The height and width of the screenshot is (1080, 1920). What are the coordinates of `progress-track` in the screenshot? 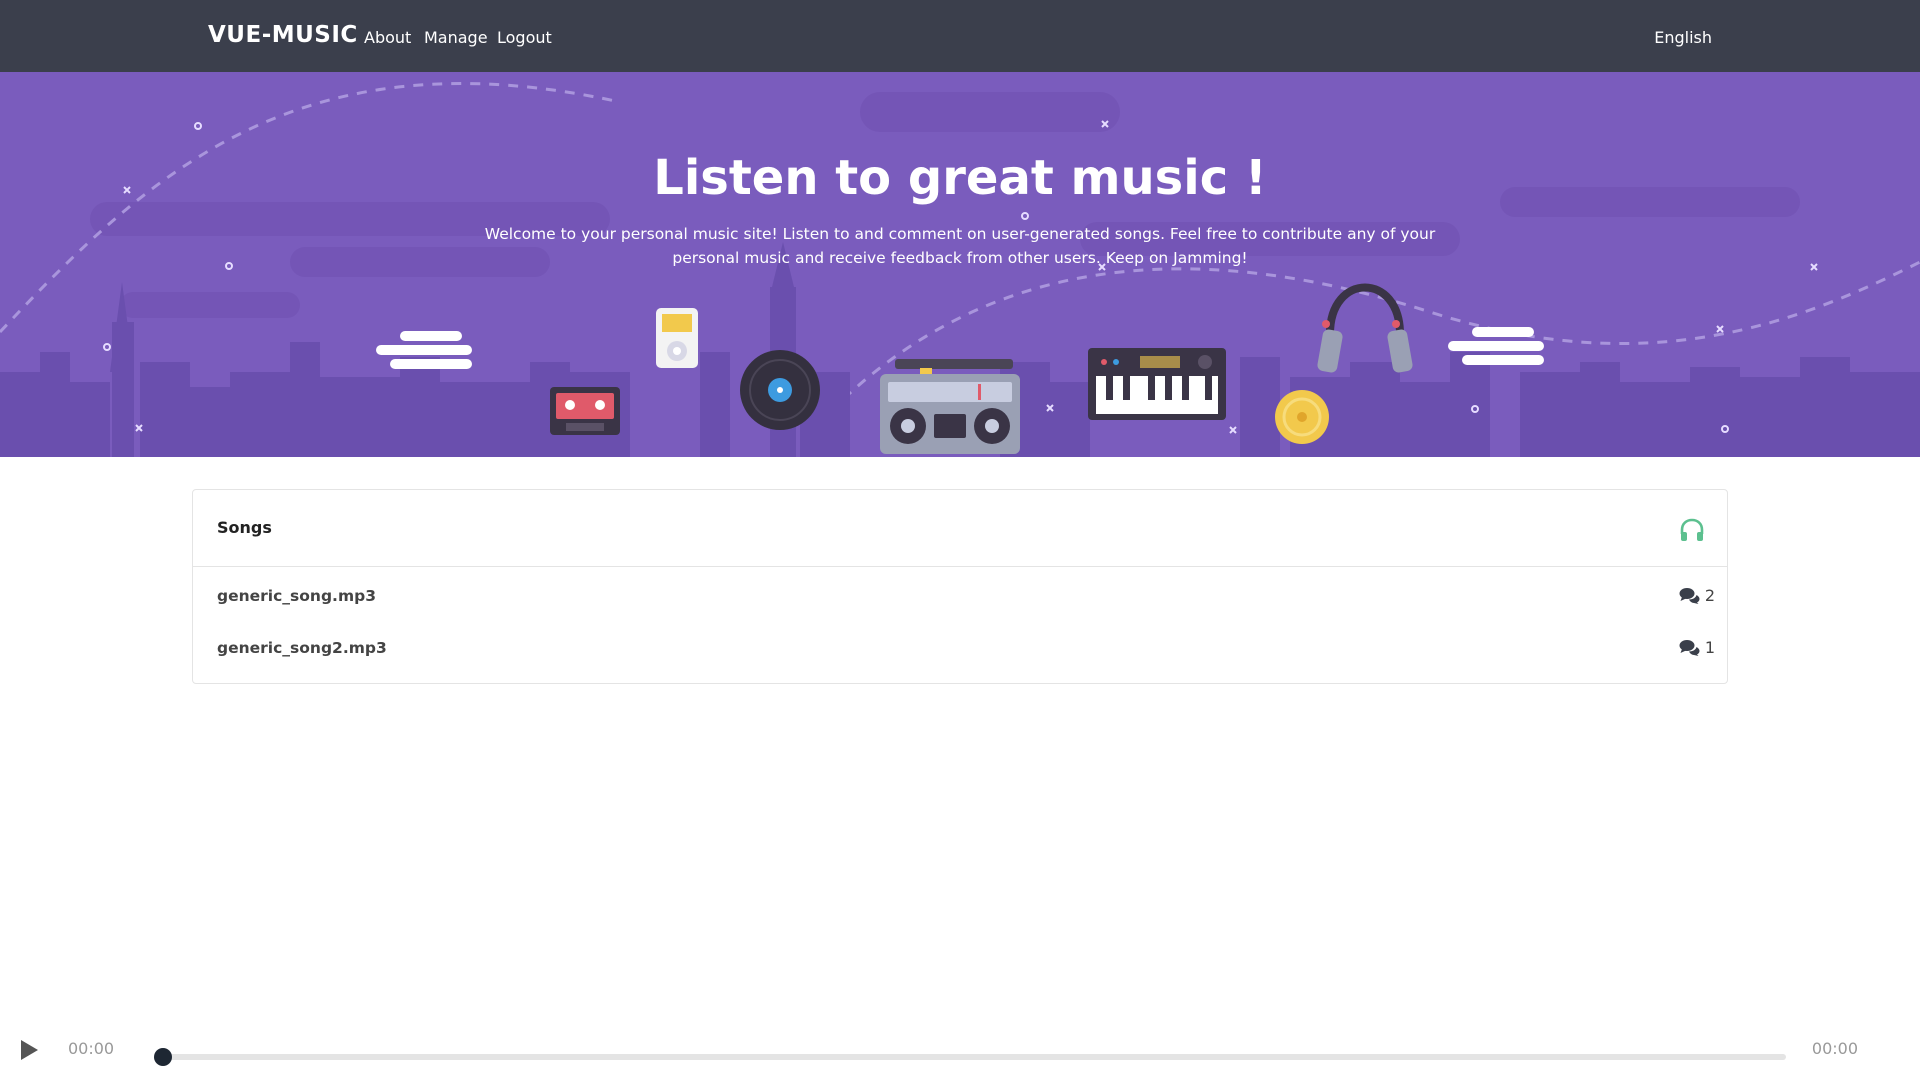 It's located at (974, 1057).